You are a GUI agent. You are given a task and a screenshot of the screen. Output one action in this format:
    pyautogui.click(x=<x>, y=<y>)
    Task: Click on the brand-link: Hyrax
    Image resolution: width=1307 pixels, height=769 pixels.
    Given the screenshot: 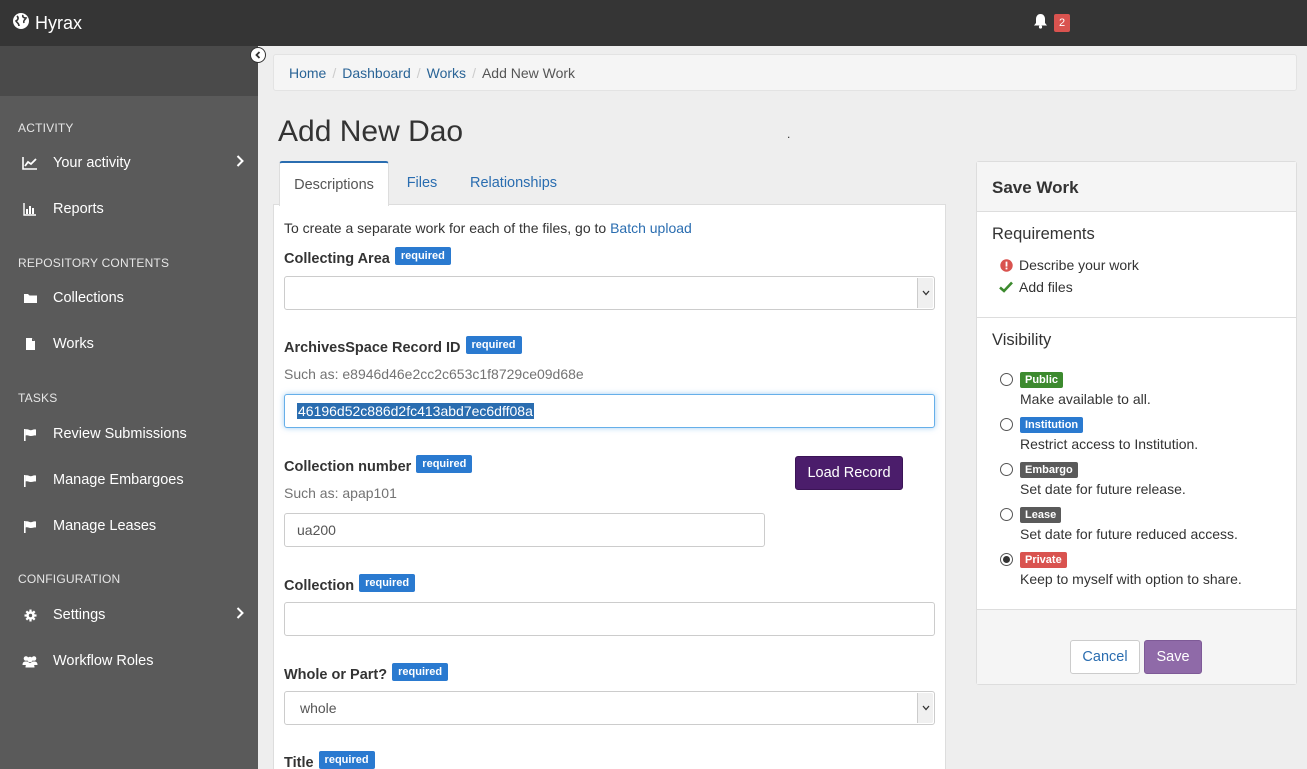 What is the action you would take?
    pyautogui.click(x=47, y=23)
    